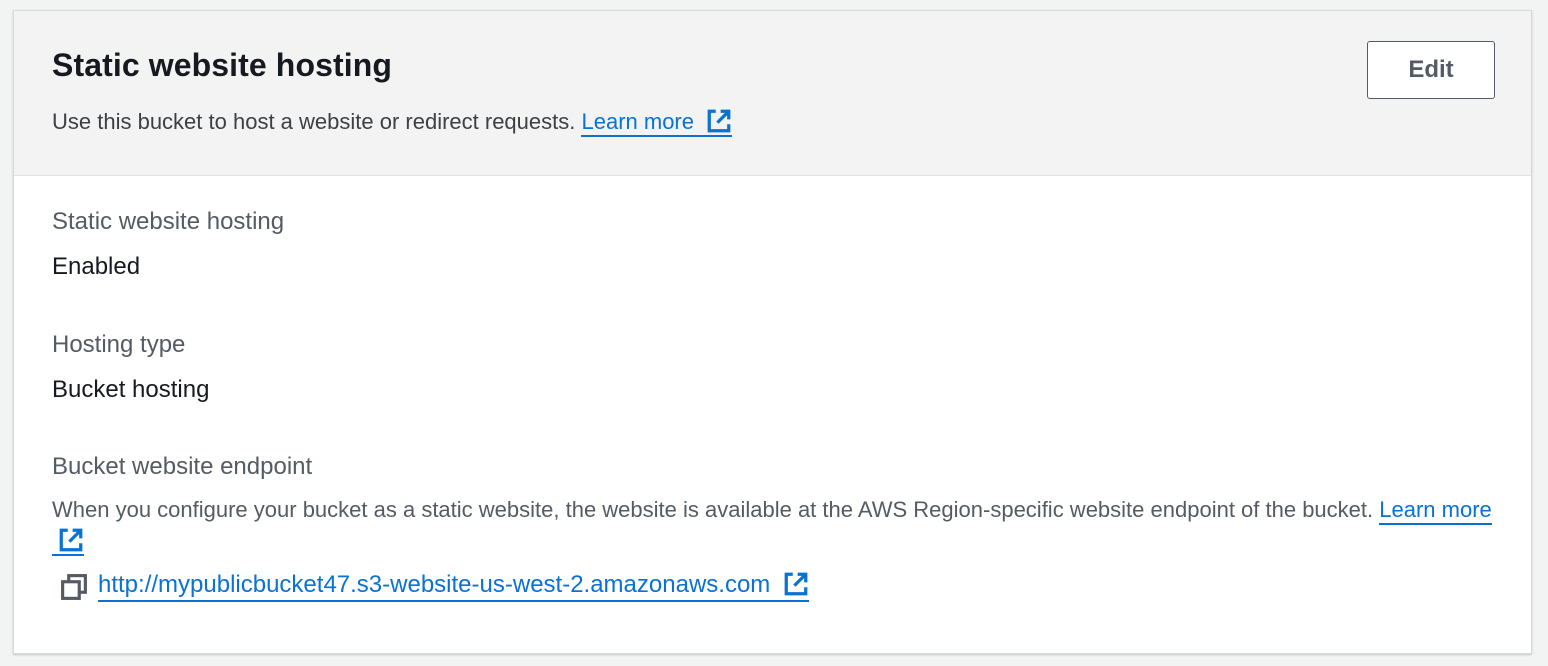 The width and height of the screenshot is (1548, 666). What do you see at coordinates (168, 221) in the screenshot?
I see `hosting-label: Static website hosting` at bounding box center [168, 221].